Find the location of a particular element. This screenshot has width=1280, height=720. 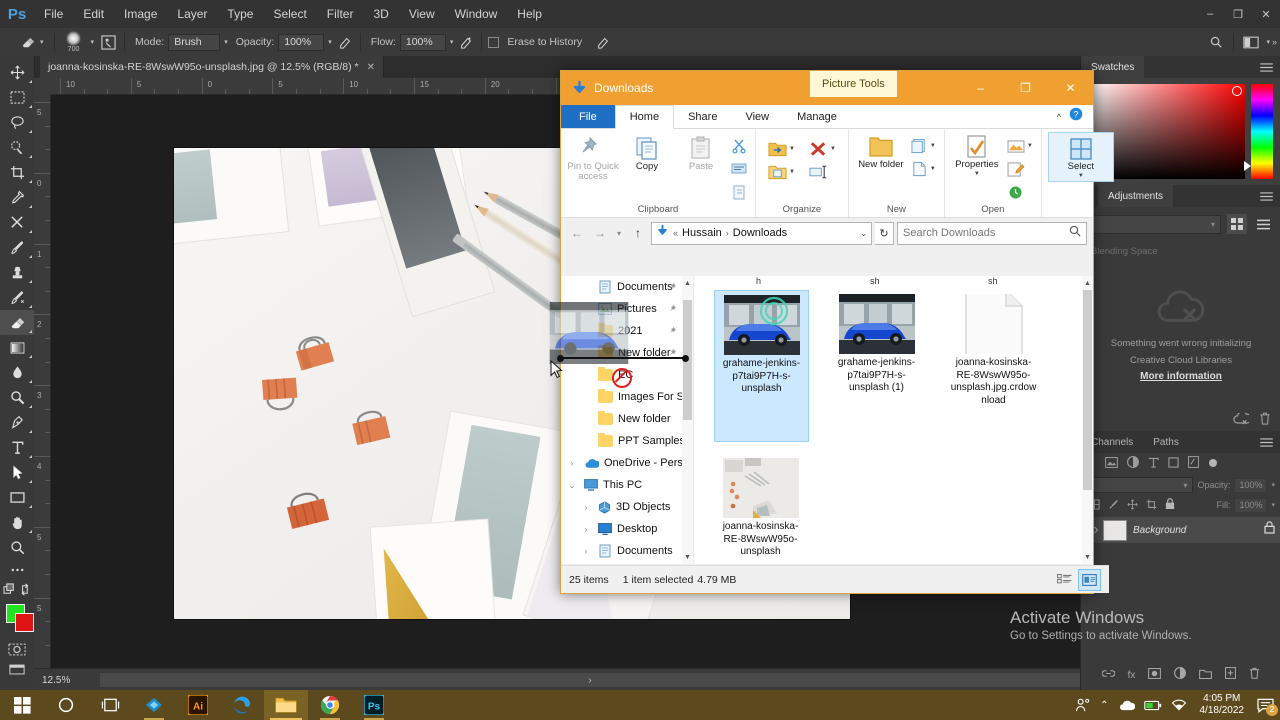

paste-button: Paste is located at coordinates (701, 152).